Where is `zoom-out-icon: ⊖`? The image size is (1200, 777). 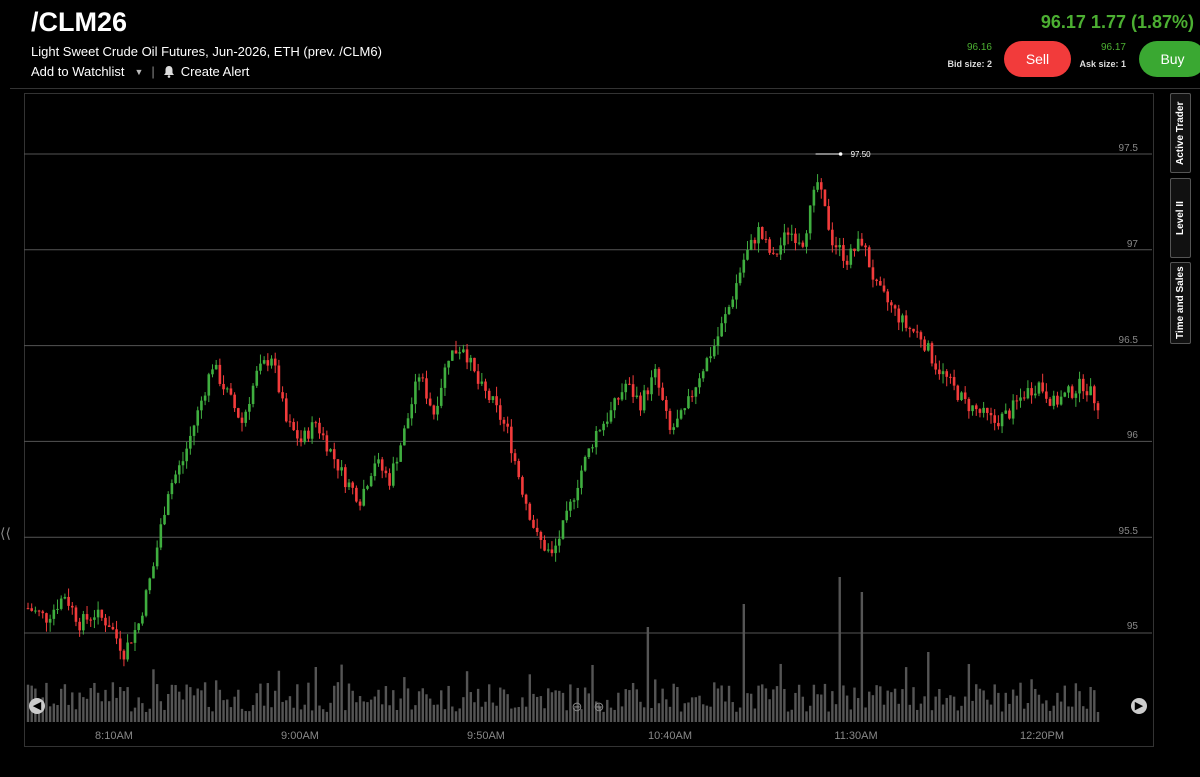
zoom-out-icon: ⊖ is located at coordinates (577, 707).